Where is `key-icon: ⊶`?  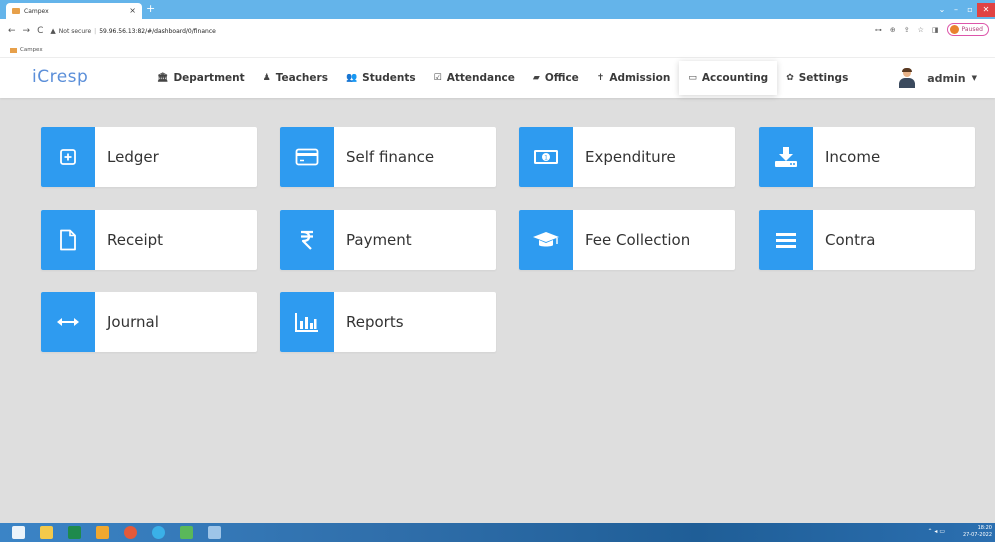
key-icon: ⊶ is located at coordinates (878, 30).